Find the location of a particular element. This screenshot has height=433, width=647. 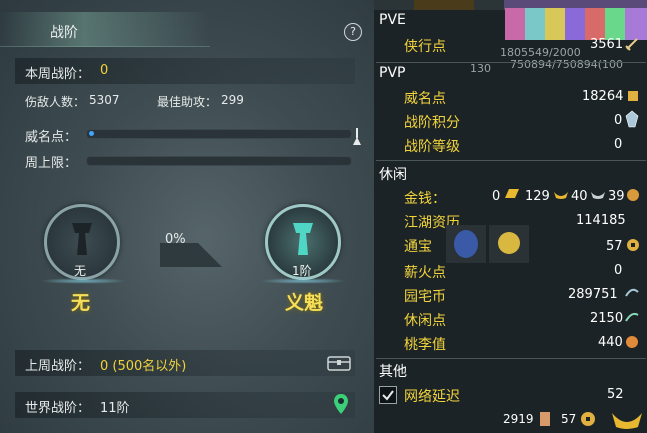

leisure-item-value-1: 57 is located at coordinates (614, 246).